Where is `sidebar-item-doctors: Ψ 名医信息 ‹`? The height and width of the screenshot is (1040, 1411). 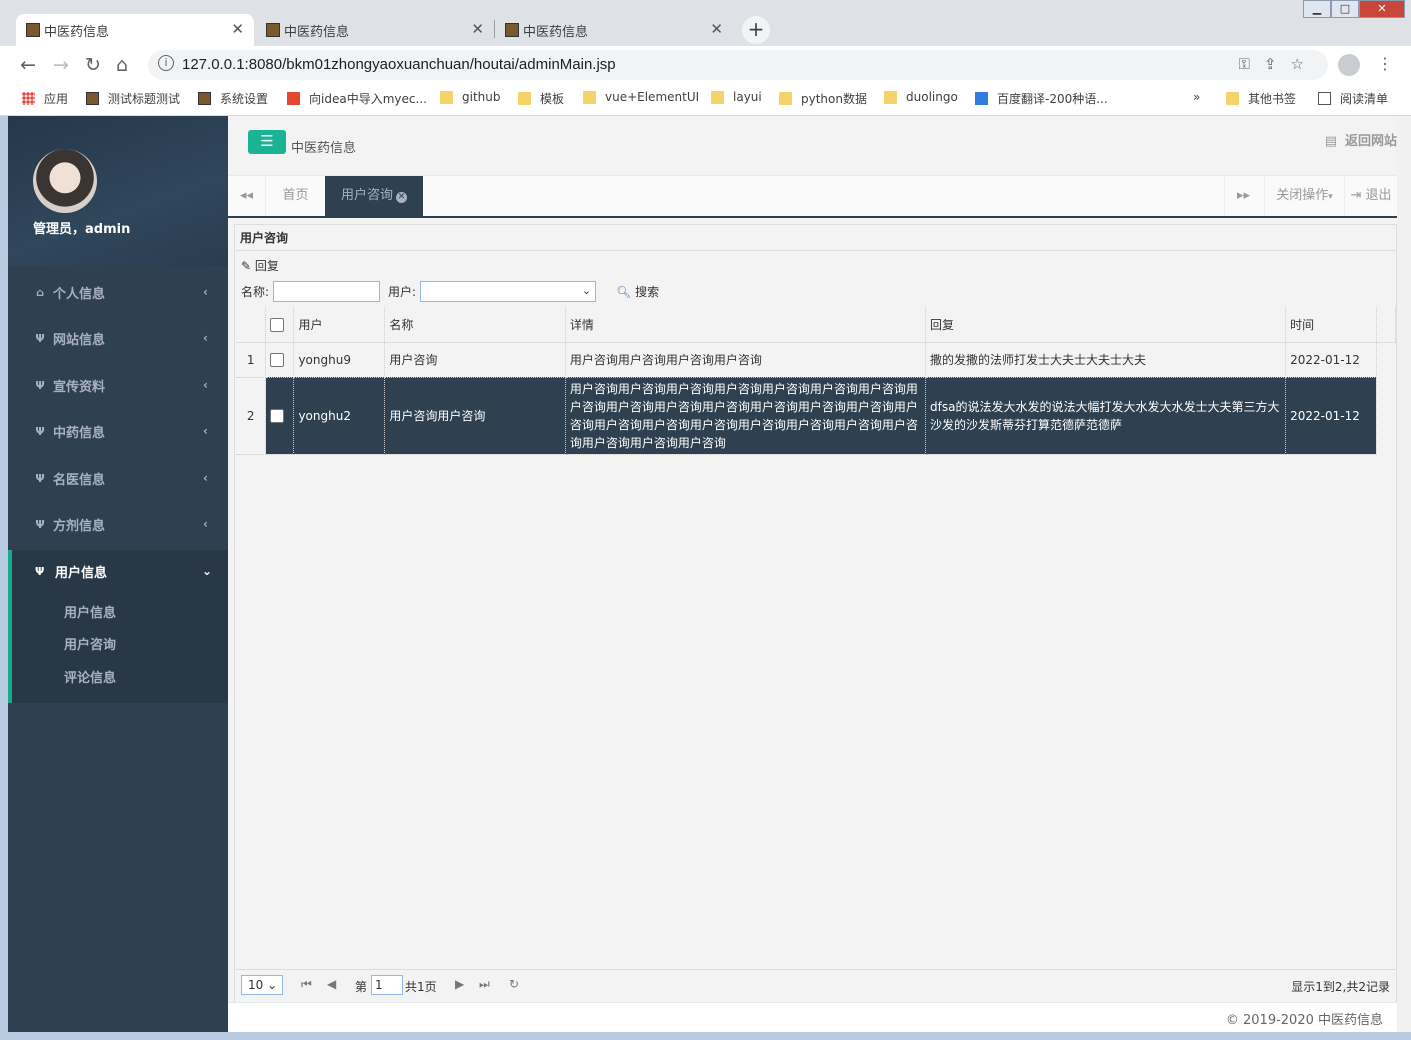
sidebar-item-doctors: Ψ 名医信息 ‹ is located at coordinates (118, 478).